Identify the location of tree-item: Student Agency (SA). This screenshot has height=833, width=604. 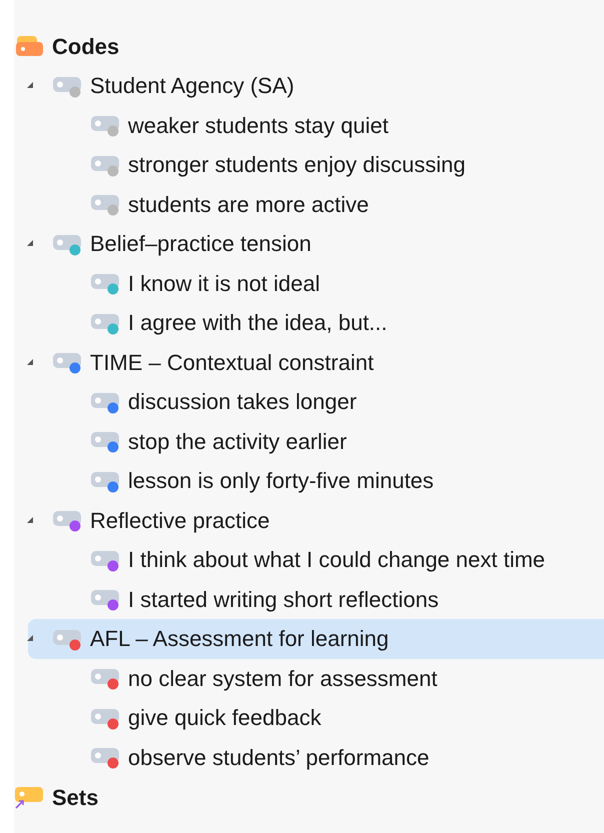
(316, 86).